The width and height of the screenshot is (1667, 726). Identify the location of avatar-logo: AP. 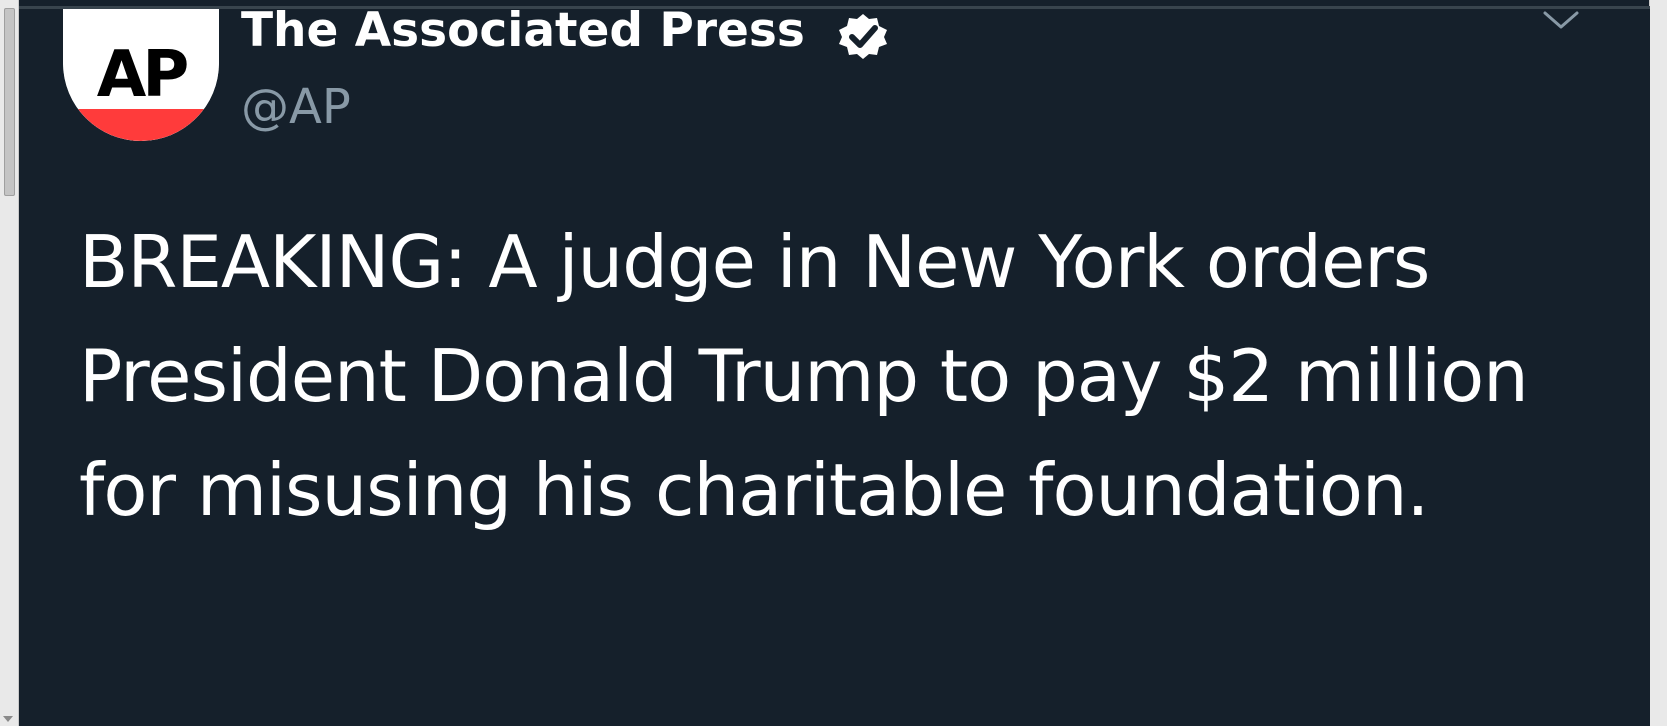
(142, 75).